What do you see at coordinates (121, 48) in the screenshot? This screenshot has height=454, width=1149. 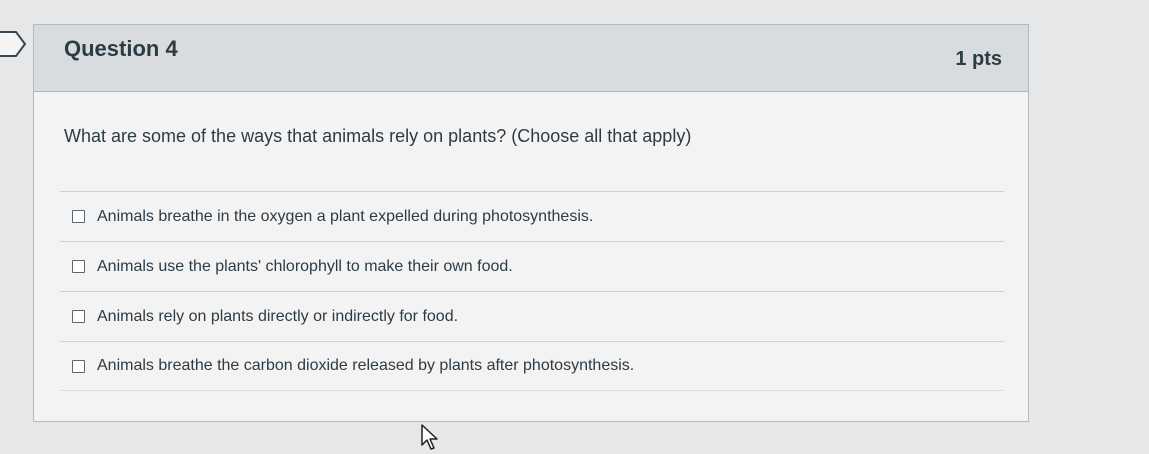 I see `question-title: Question 4` at bounding box center [121, 48].